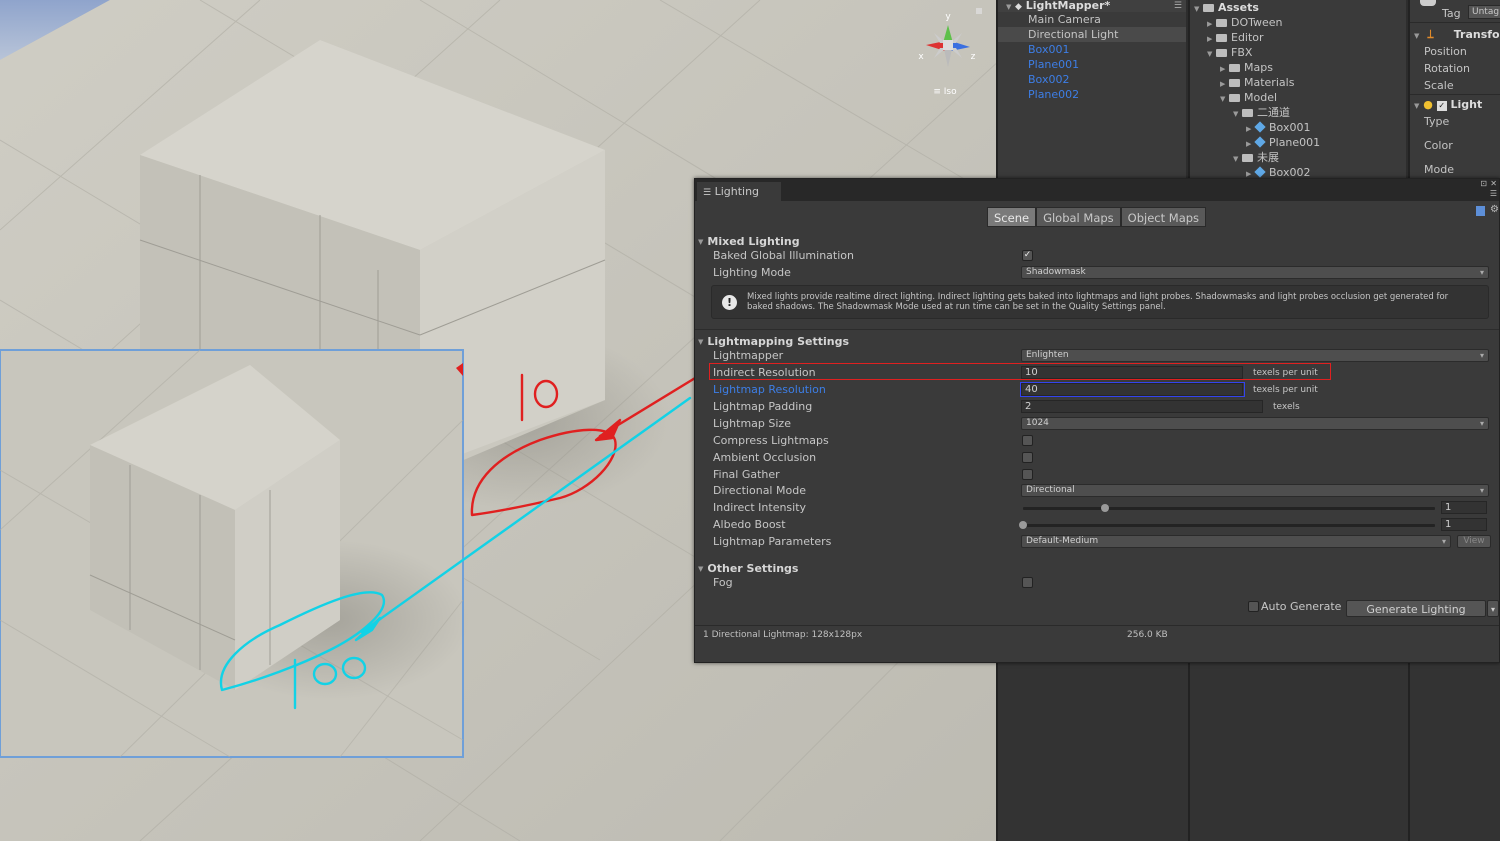  What do you see at coordinates (1092, 19) in the screenshot?
I see `hierarchy-item: Main Camera` at bounding box center [1092, 19].